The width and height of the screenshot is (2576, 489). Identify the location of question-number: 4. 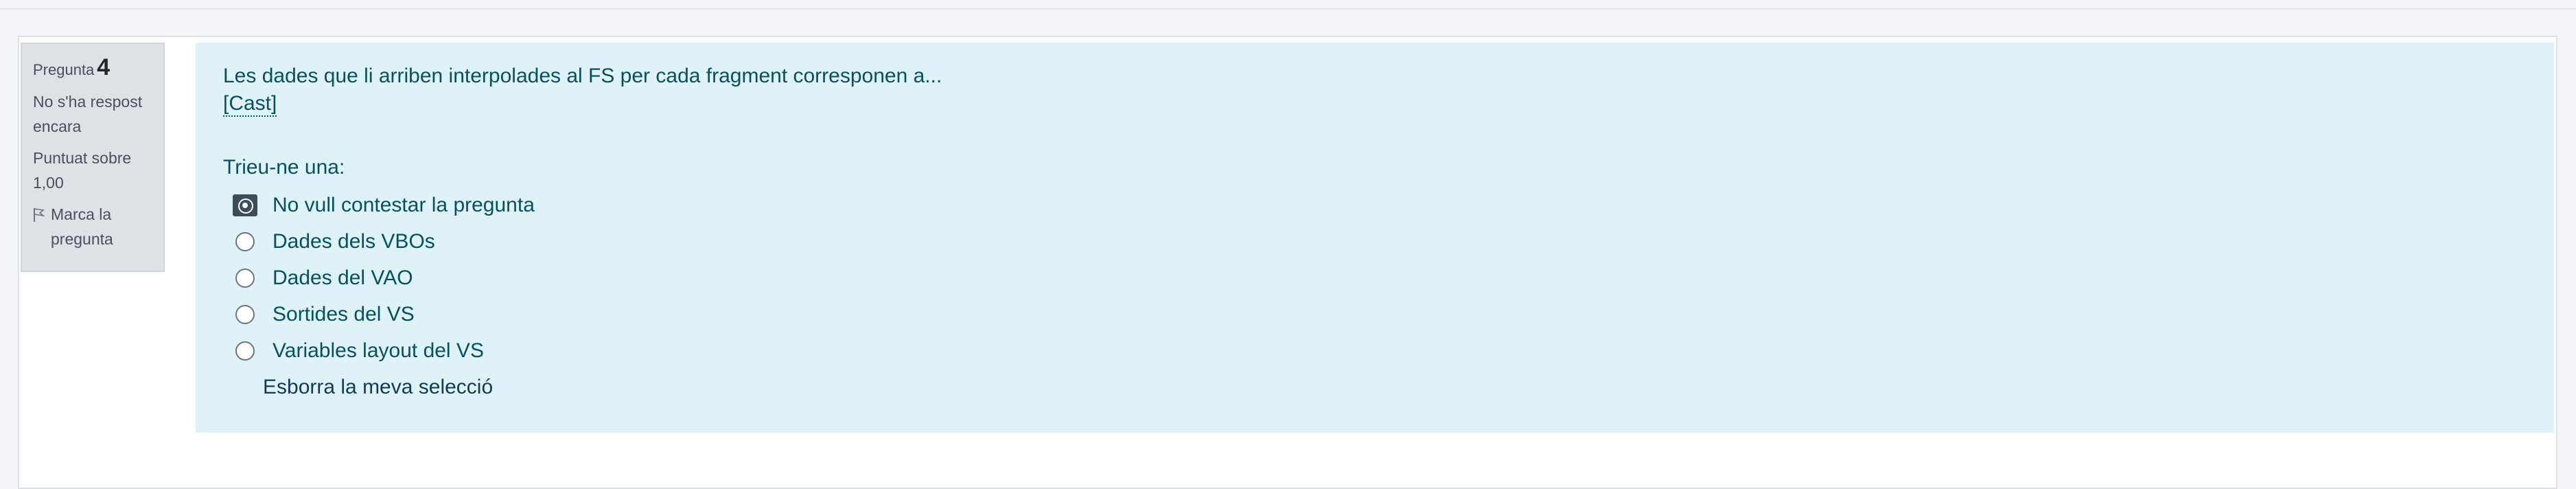
(104, 67).